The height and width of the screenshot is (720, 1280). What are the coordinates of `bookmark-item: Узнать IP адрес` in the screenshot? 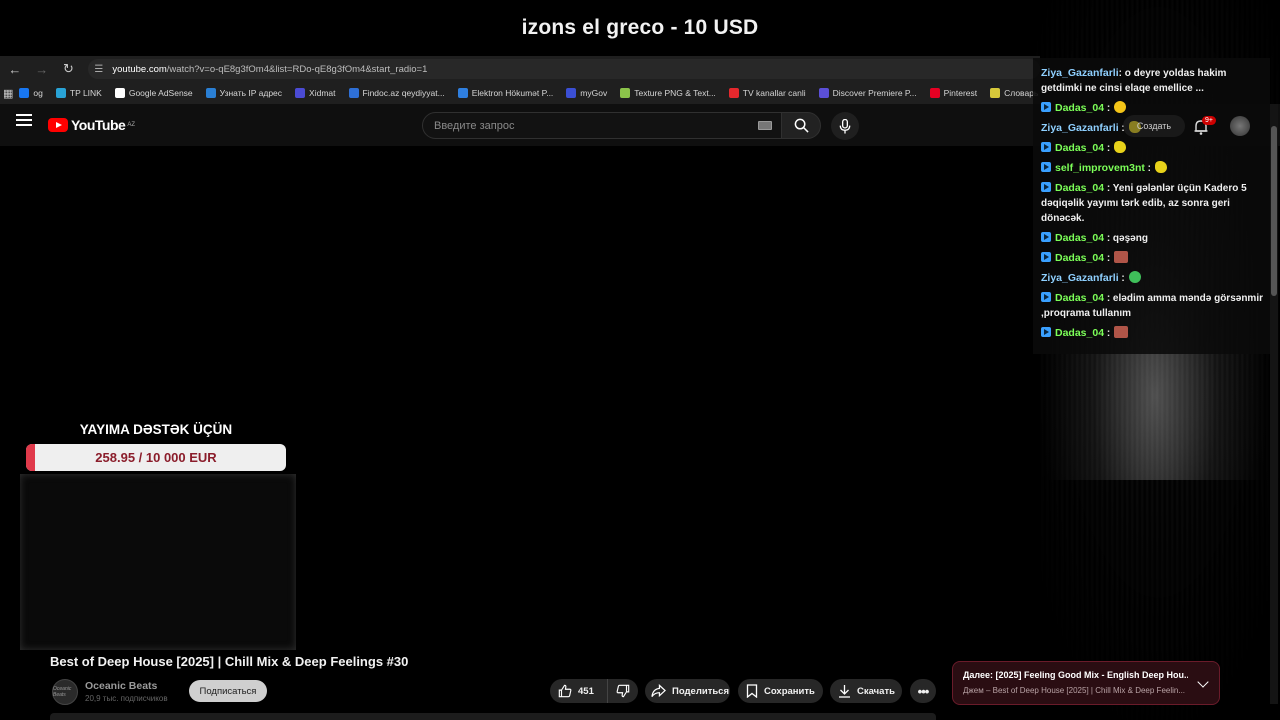 It's located at (244, 93).